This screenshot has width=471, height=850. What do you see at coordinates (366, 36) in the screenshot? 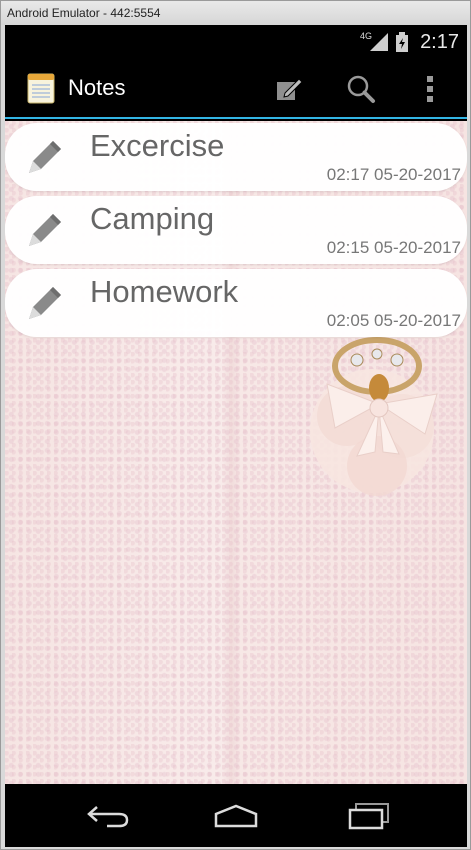
I see `network-type-label: 4G` at bounding box center [366, 36].